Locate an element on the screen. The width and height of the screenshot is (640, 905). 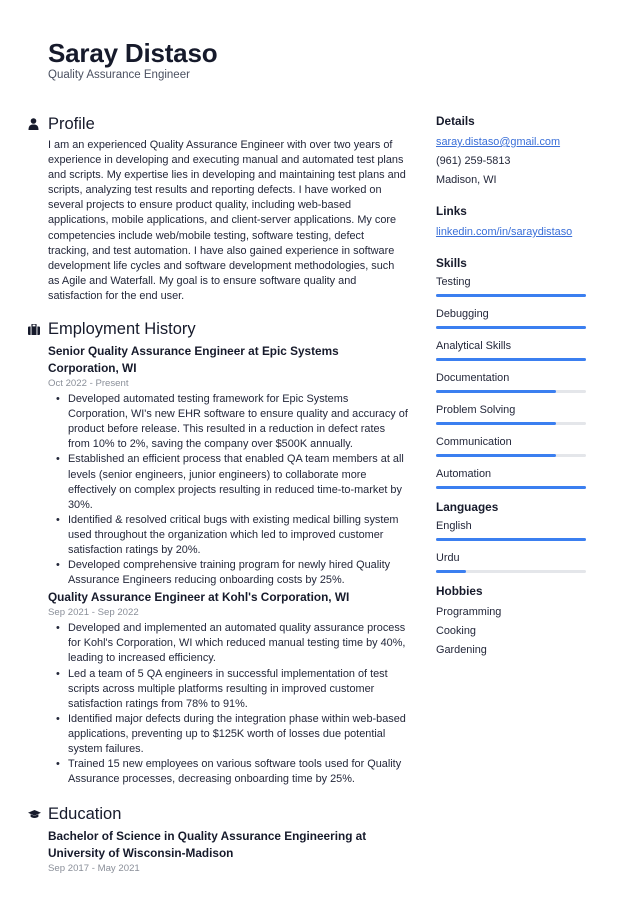
briefcase-icon is located at coordinates (38, 329).